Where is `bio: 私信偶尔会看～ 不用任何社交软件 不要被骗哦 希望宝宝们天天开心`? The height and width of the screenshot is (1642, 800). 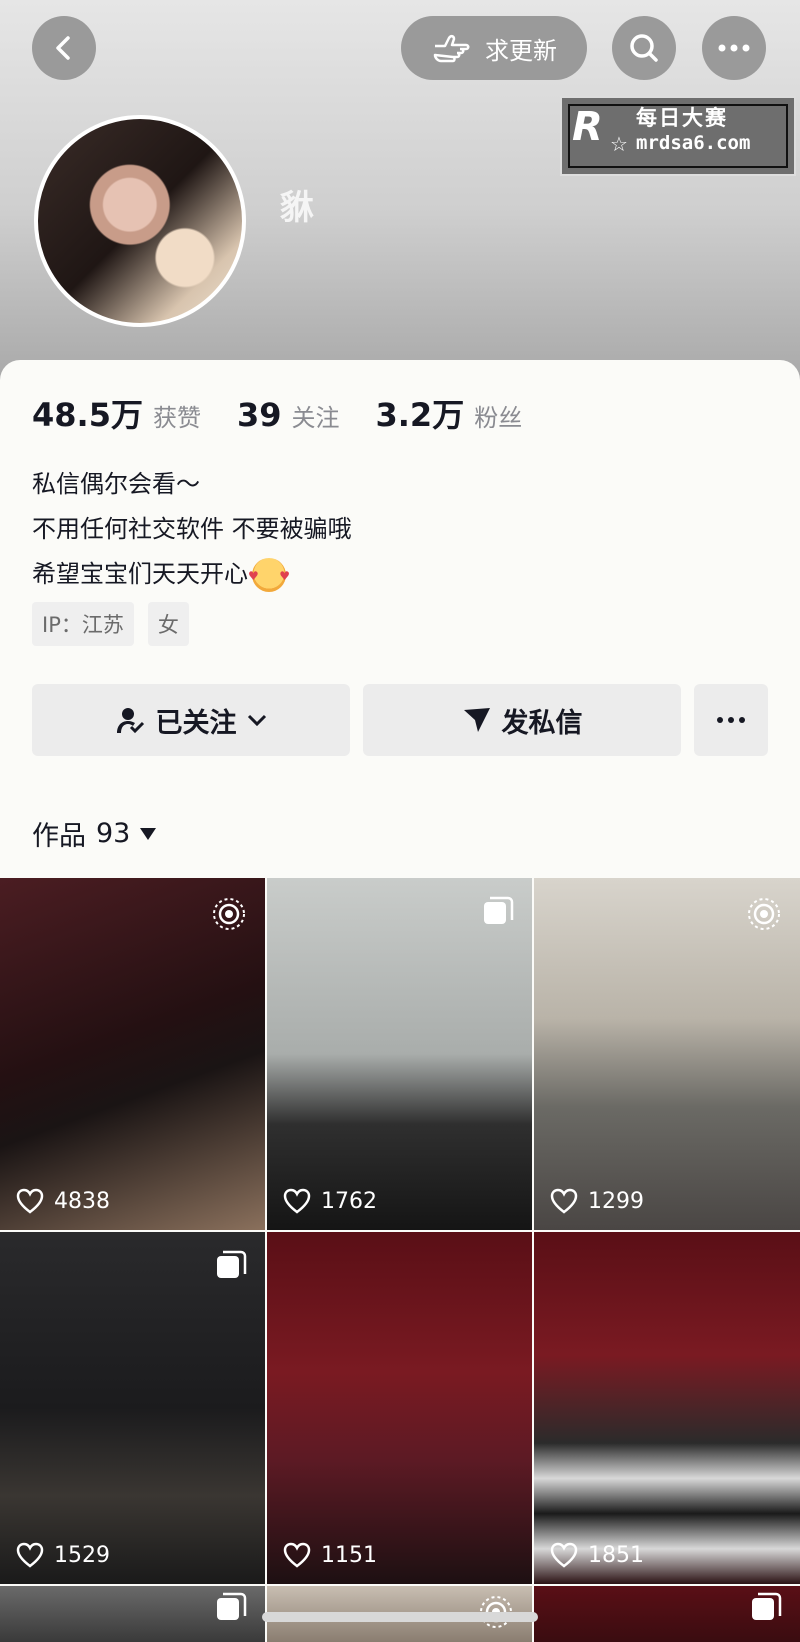 bio: 私信偶尔会看～ 不用任何社交软件 不要被骗哦 希望宝宝们天天开心 is located at coordinates (192, 530).